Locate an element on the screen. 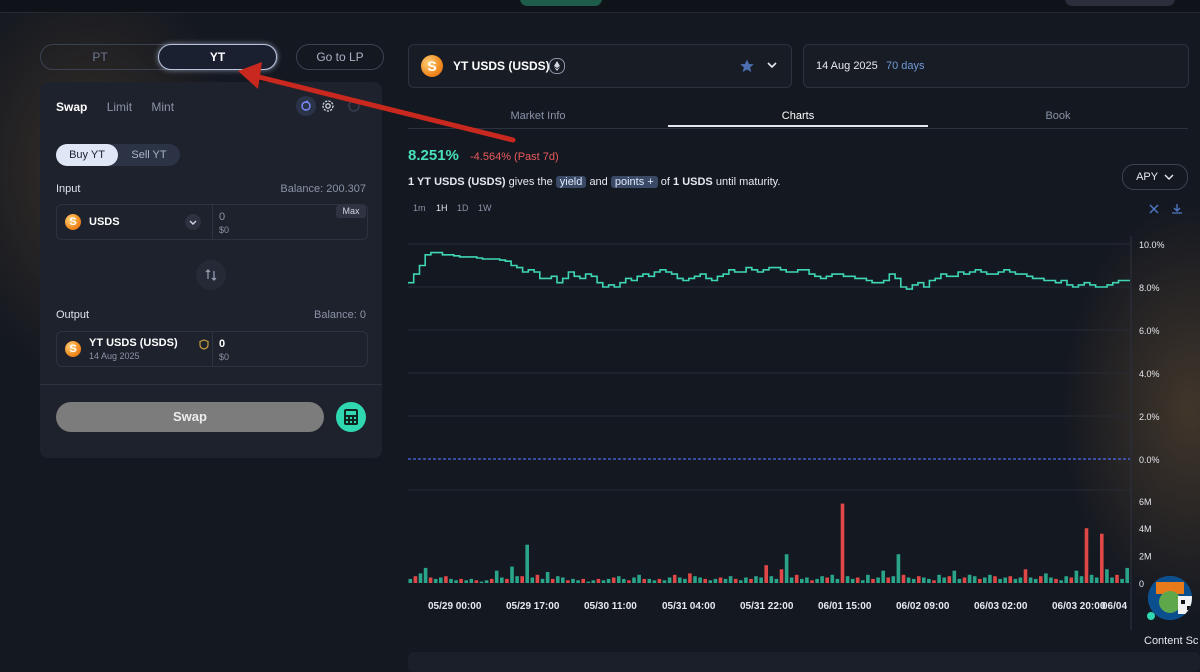  x-tick-label: 05/29 17:00 is located at coordinates (533, 606).